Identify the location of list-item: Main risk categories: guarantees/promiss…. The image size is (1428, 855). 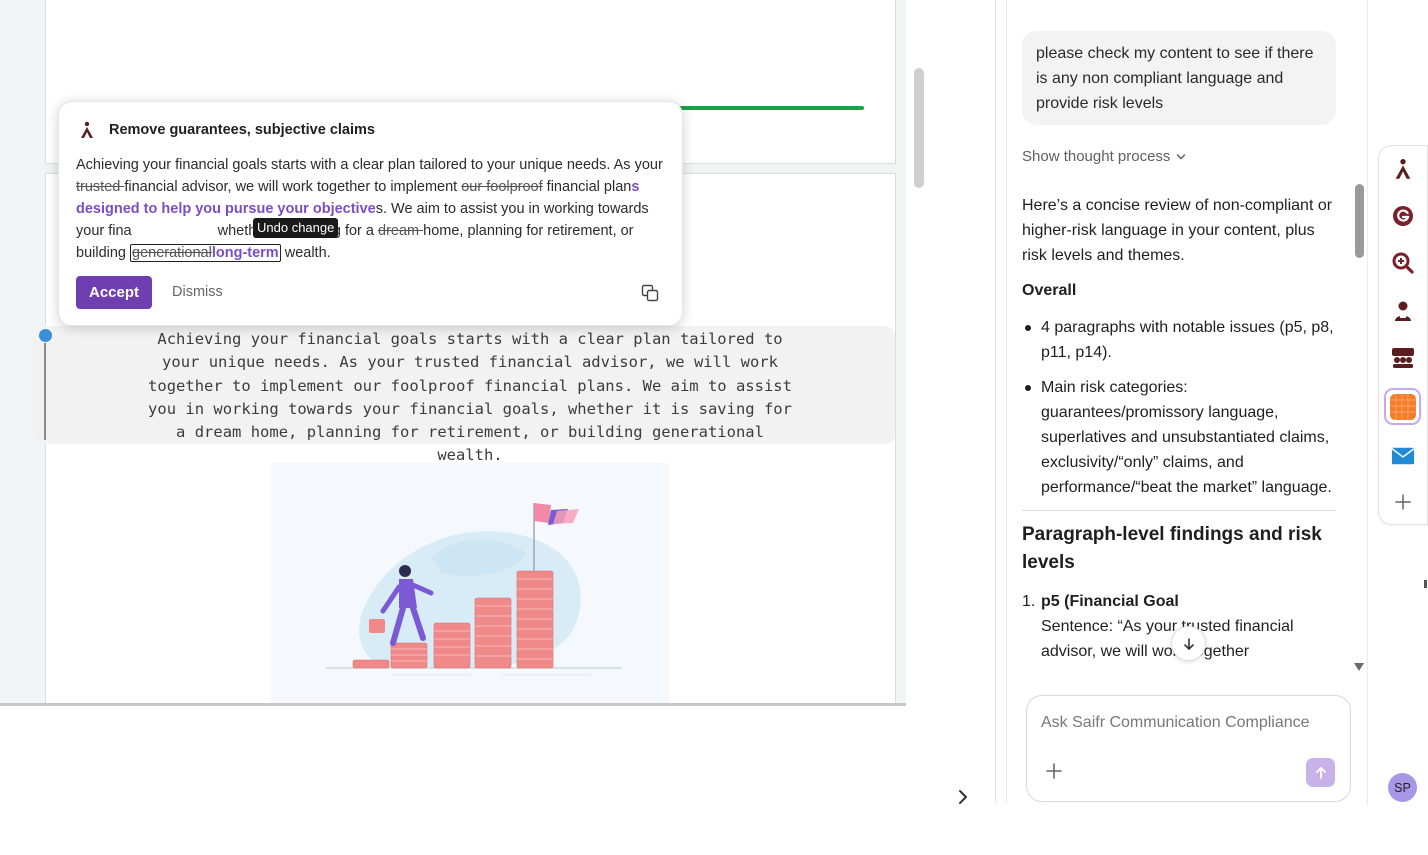
(1181, 437).